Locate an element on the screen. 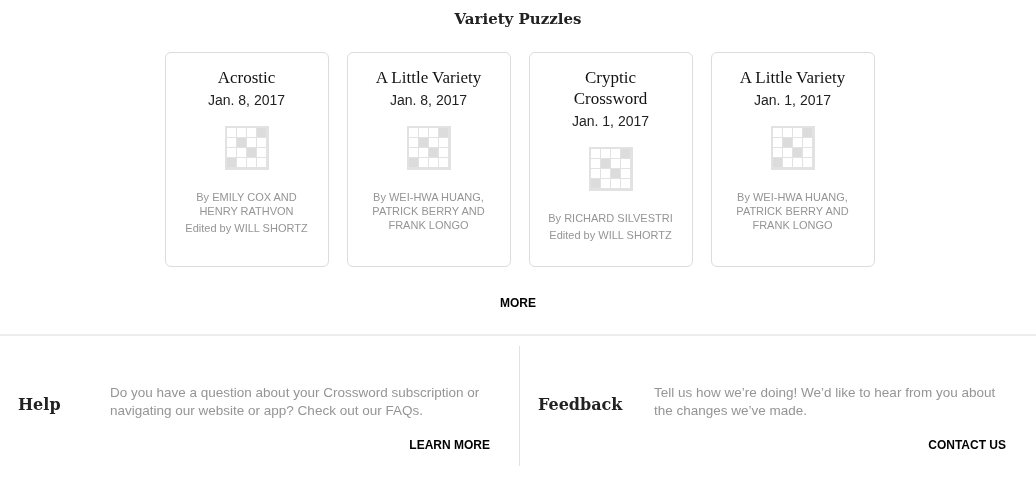  footer-heading: Feedback is located at coordinates (581, 404).